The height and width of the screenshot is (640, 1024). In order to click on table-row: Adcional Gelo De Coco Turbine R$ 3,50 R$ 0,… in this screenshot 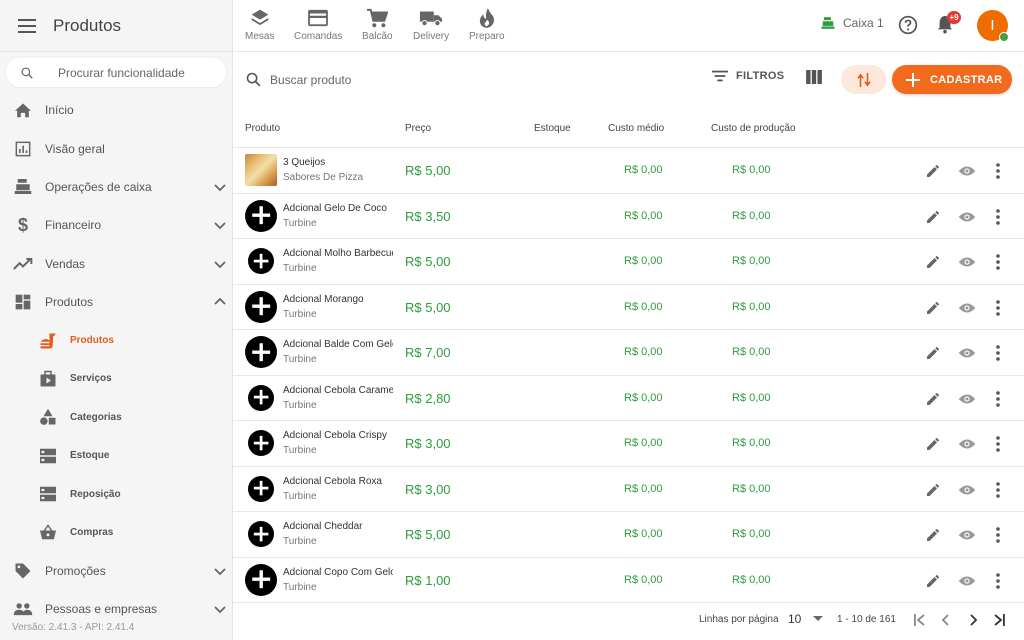, I will do `click(628, 216)`.